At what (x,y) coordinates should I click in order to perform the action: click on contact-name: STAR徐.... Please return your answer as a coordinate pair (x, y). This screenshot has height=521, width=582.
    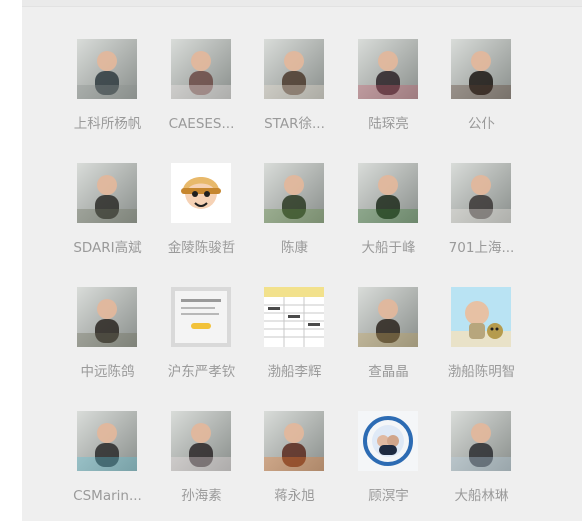
    Looking at the image, I should click on (294, 124).